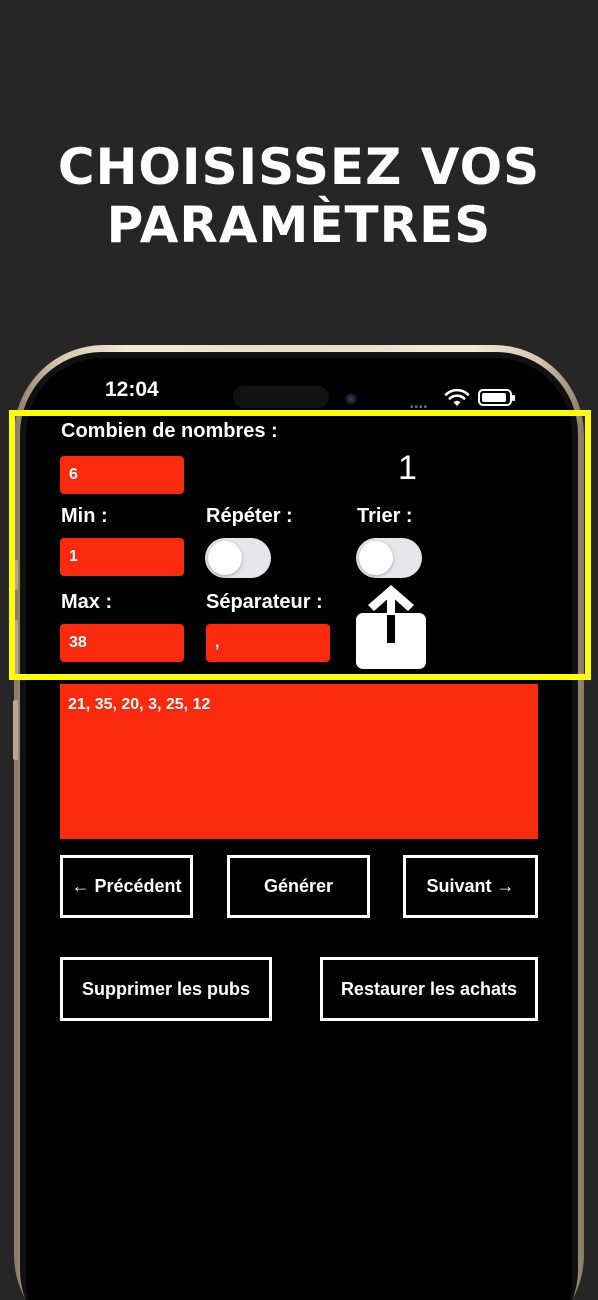 This screenshot has width=598, height=1300. I want to click on dynamic-island, so click(281, 397).